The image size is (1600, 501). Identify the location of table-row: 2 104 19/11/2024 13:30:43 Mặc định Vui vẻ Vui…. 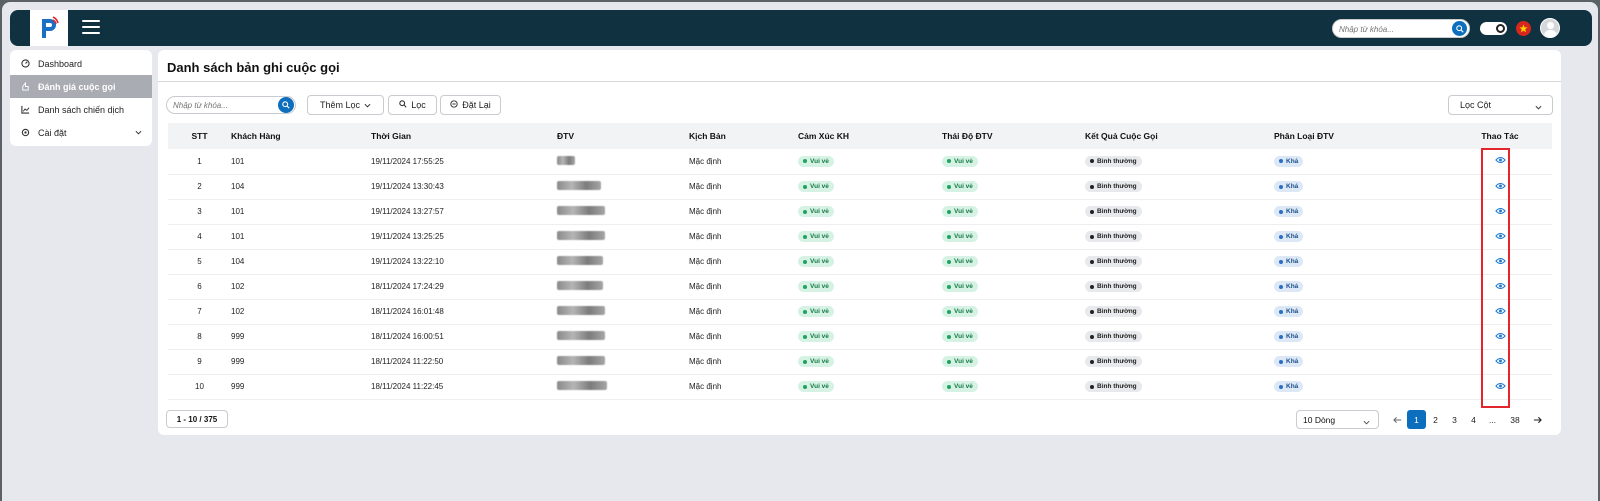
(860, 186).